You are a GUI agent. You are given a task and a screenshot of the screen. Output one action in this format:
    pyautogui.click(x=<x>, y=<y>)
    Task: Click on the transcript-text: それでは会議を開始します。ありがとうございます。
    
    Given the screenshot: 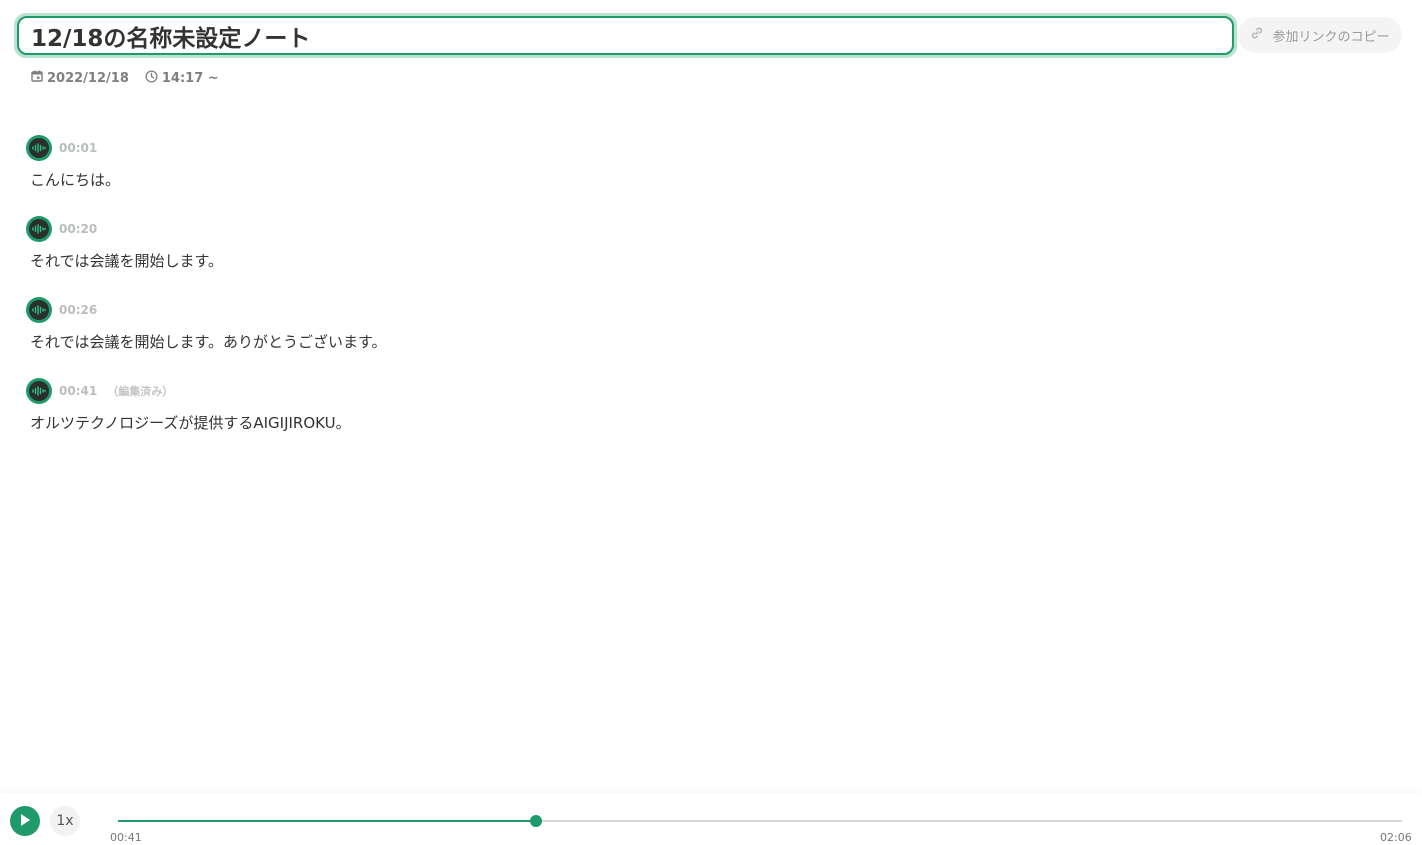 What is the action you would take?
    pyautogui.click(x=713, y=341)
    